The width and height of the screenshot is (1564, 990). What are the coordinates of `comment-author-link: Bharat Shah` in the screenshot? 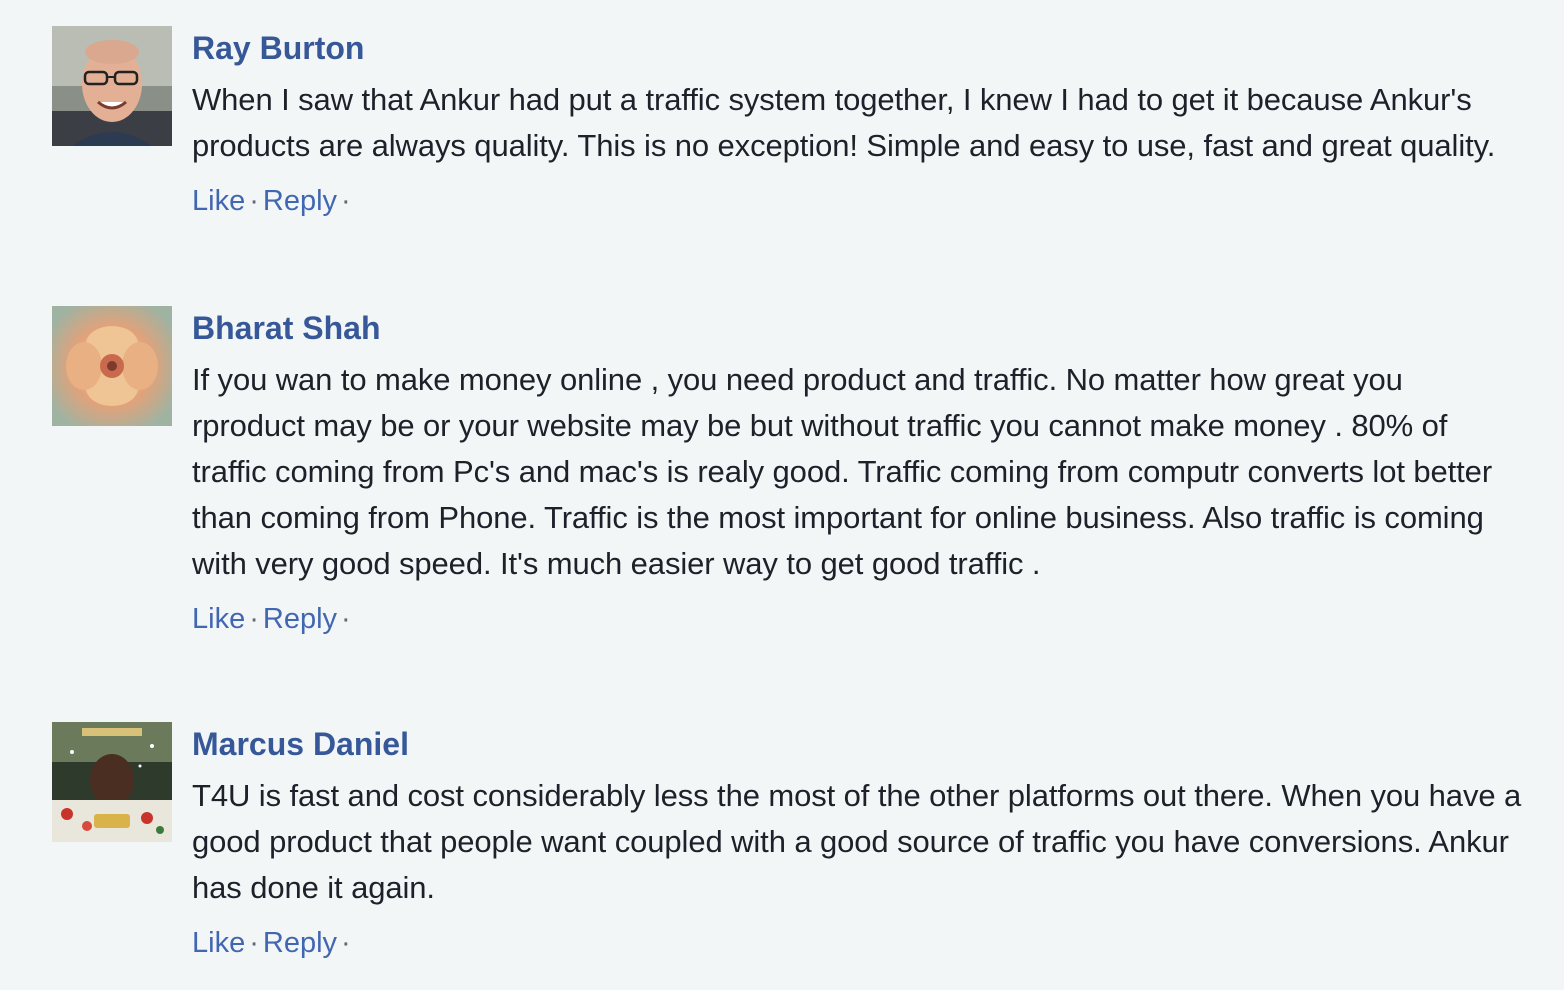 It's located at (286, 328).